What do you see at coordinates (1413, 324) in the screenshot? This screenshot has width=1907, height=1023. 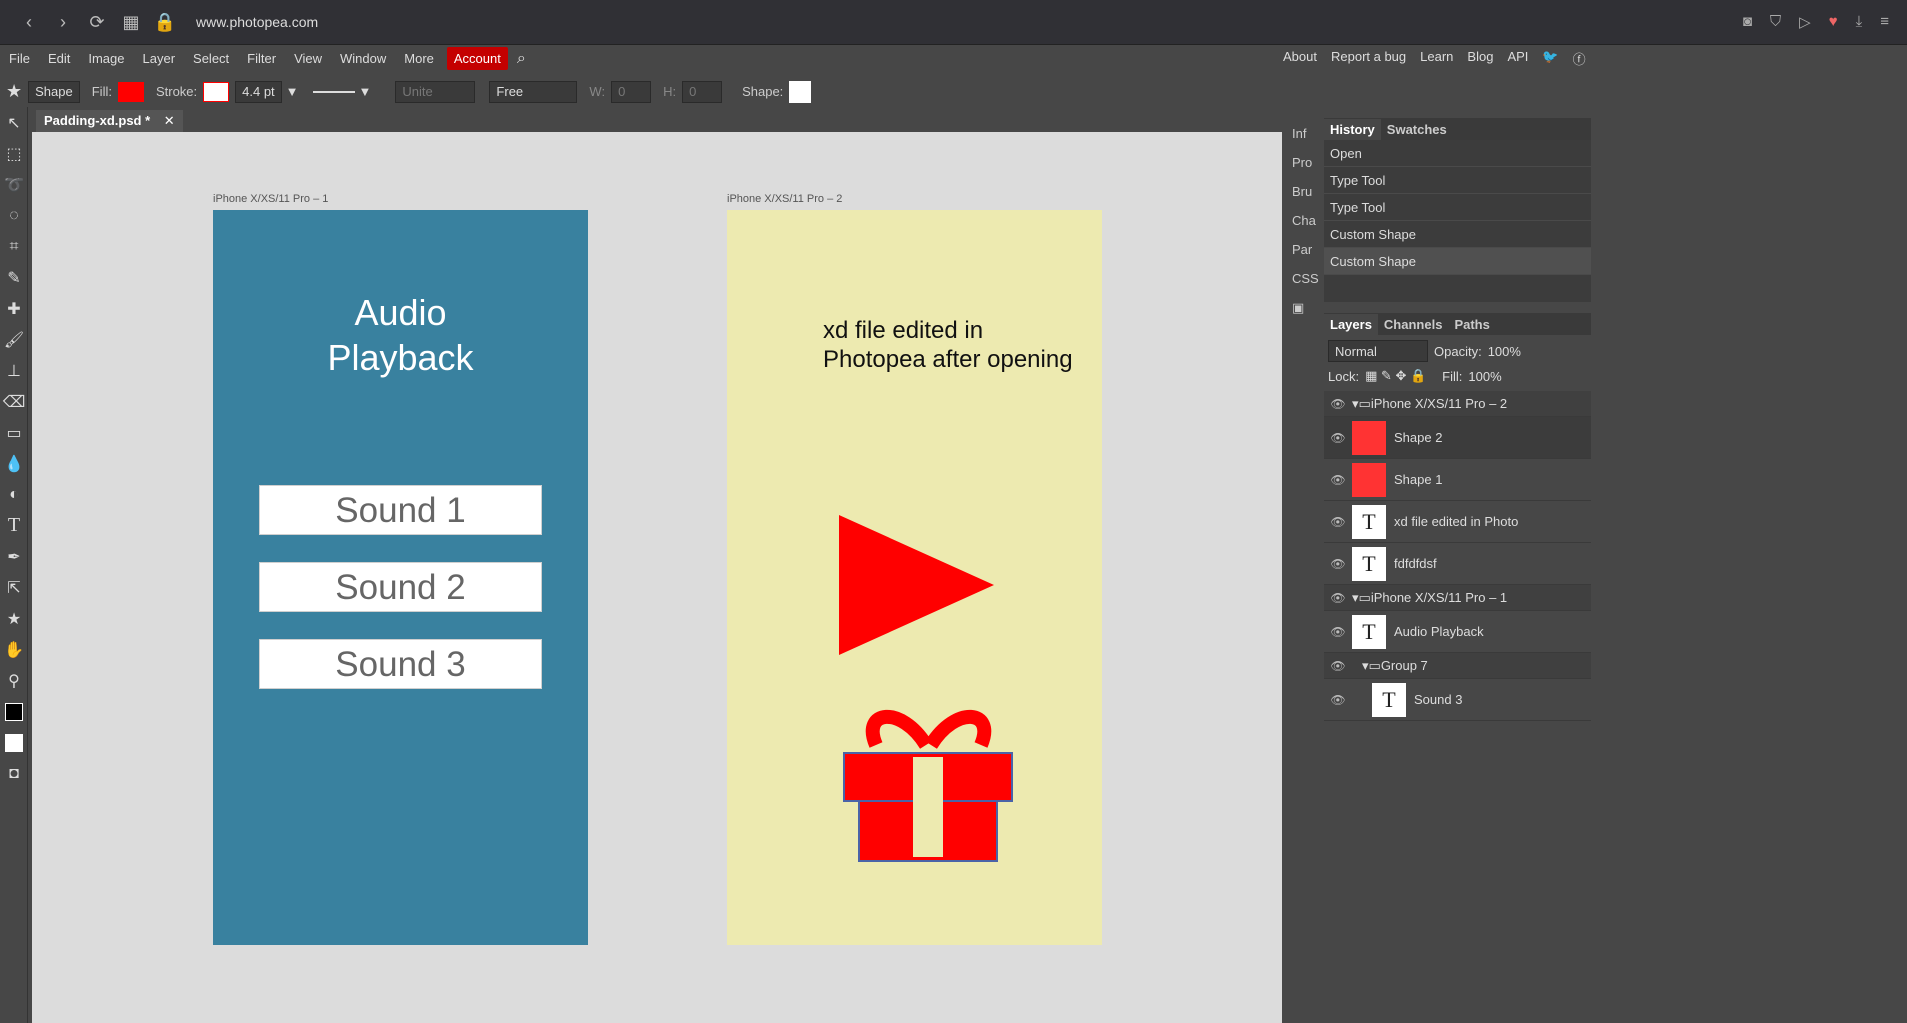 I see `tab-channels: Channels` at bounding box center [1413, 324].